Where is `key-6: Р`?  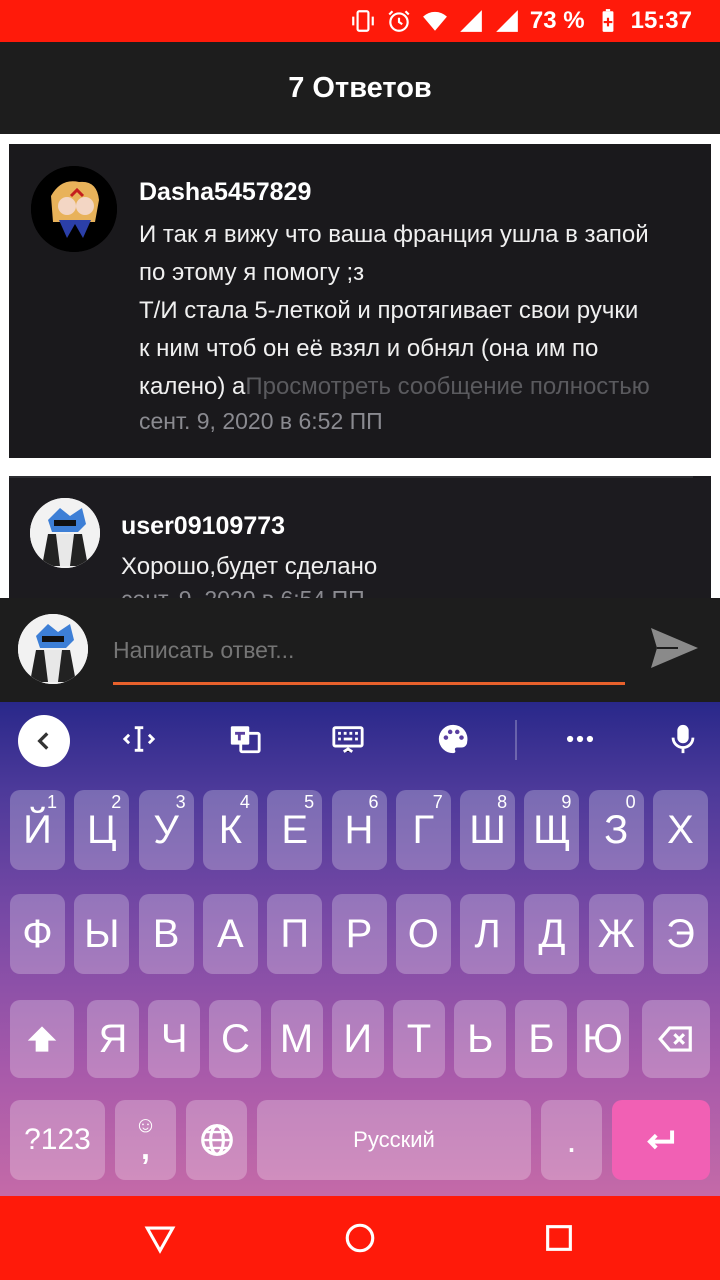
key-6: Р is located at coordinates (359, 934).